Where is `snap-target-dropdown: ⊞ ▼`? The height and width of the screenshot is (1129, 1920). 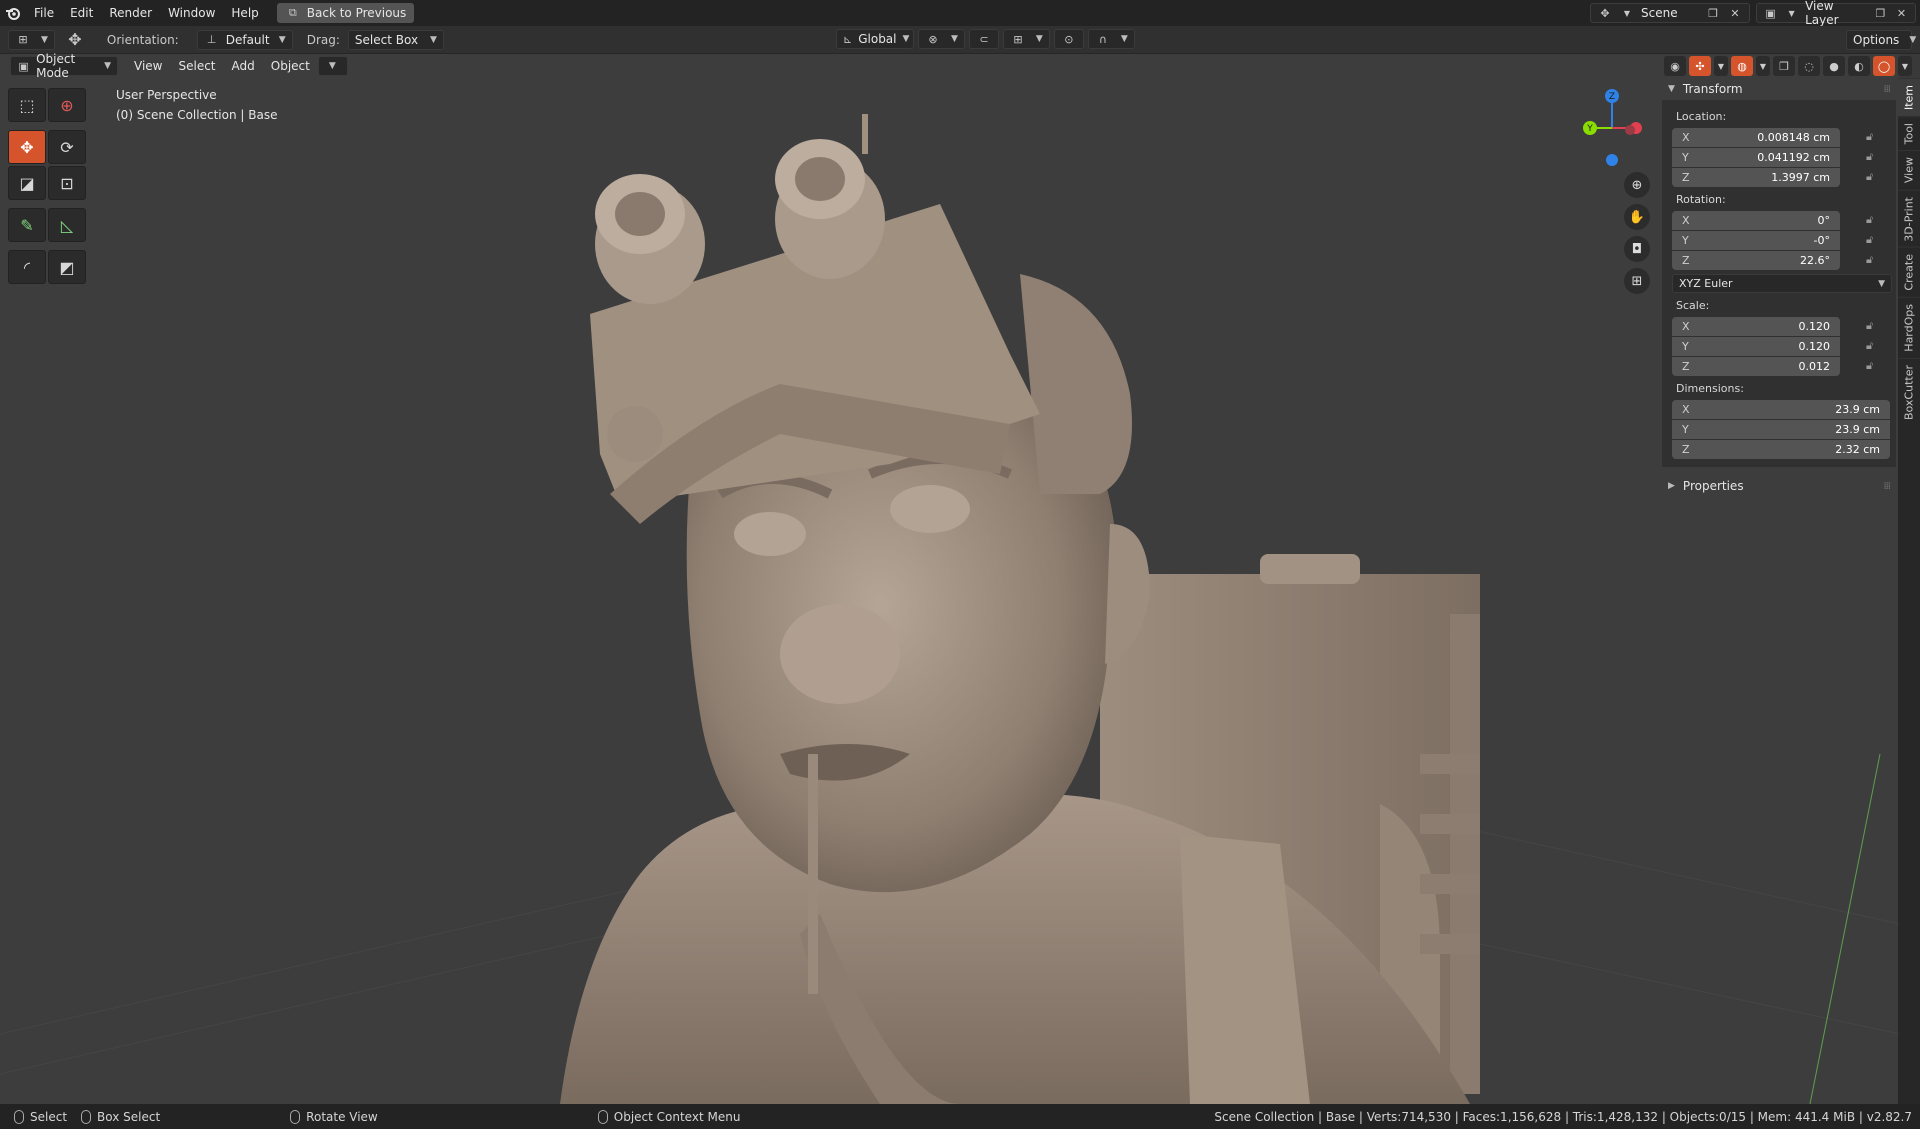
snap-target-dropdown: ⊞ ▼ is located at coordinates (1026, 39).